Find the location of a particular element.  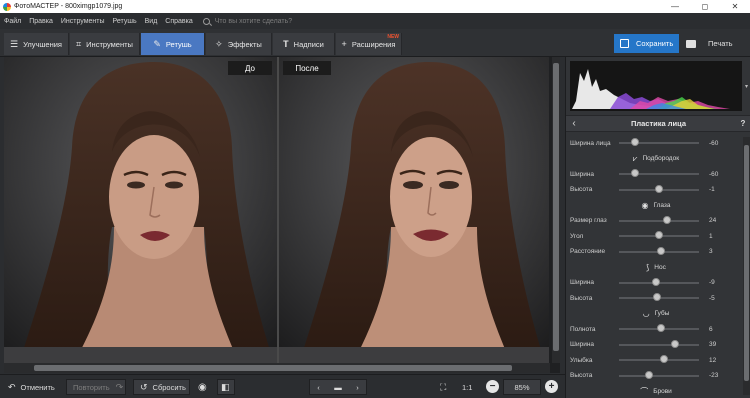

slider-row-12: Полнота 6 is located at coordinates (655, 329).